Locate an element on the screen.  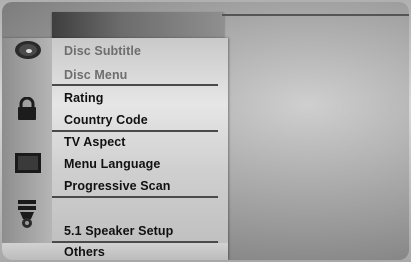
screen-icon is located at coordinates (28, 165).